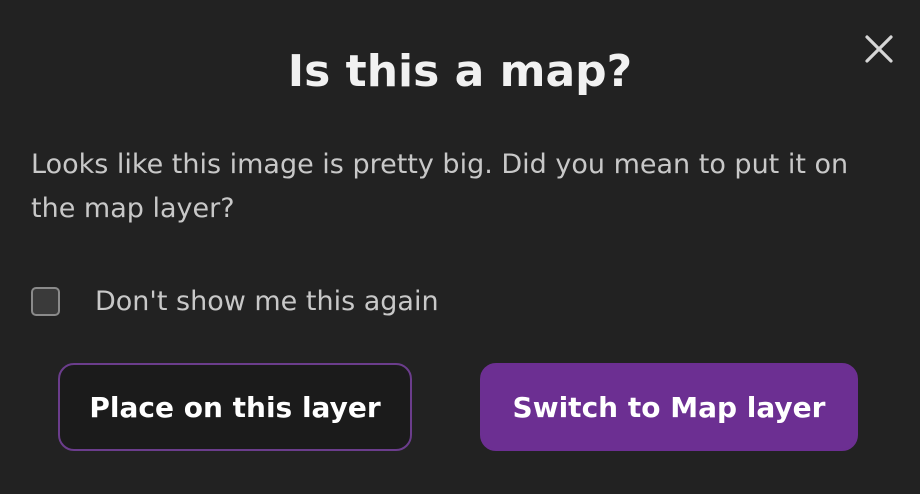 This screenshot has width=920, height=494. I want to click on dont-show-again-option: Don't show me this again, so click(235, 301).